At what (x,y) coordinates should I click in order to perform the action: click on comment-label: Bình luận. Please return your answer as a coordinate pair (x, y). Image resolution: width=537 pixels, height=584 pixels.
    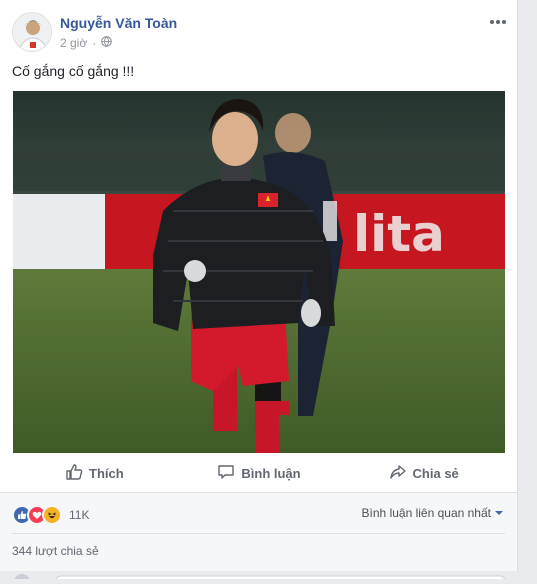
    Looking at the image, I should click on (271, 473).